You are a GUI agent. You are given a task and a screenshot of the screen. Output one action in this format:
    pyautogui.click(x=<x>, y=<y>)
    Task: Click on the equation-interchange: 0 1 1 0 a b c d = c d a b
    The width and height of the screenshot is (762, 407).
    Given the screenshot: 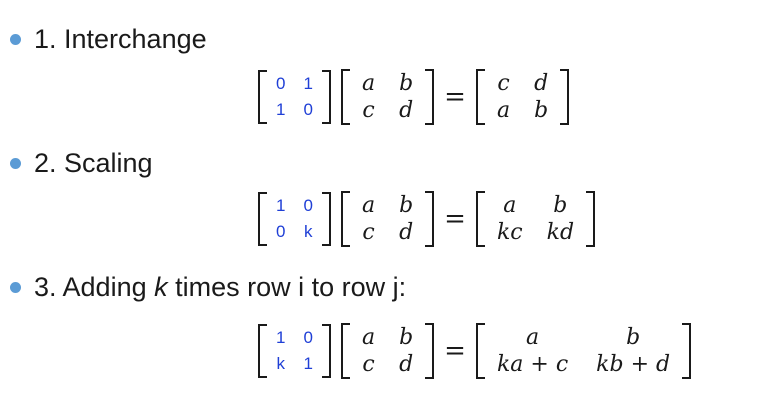 What is the action you would take?
    pyautogui.click(x=414, y=97)
    